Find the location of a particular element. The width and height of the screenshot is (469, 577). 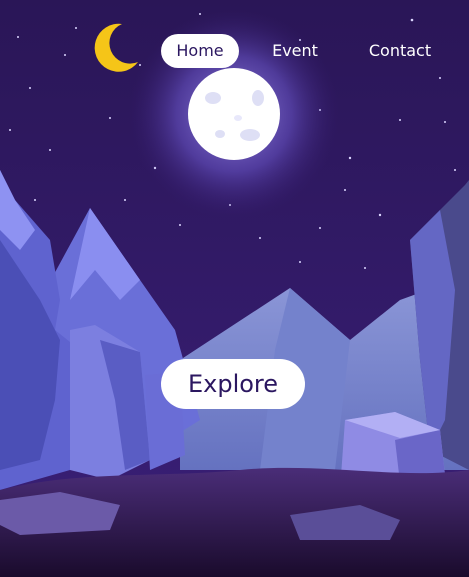

crescent-moon-icon is located at coordinates (116, 48).